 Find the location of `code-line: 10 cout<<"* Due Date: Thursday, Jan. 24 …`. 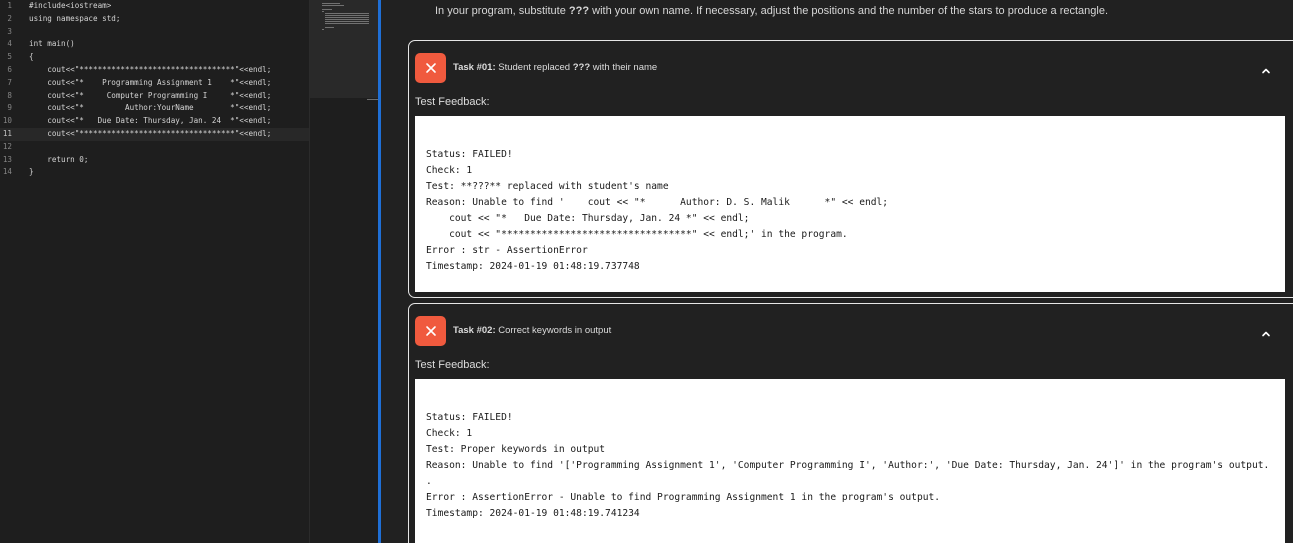

code-line: 10 cout<<"* Due Date: Thursday, Jan. 24 … is located at coordinates (154, 121).